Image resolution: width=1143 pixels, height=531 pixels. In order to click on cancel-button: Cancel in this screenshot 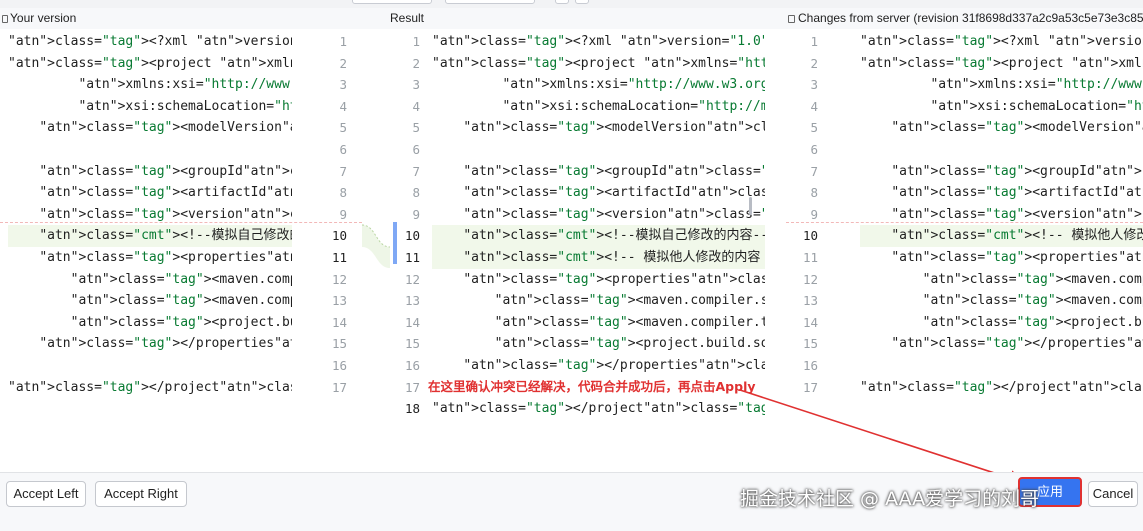, I will do `click(1113, 494)`.